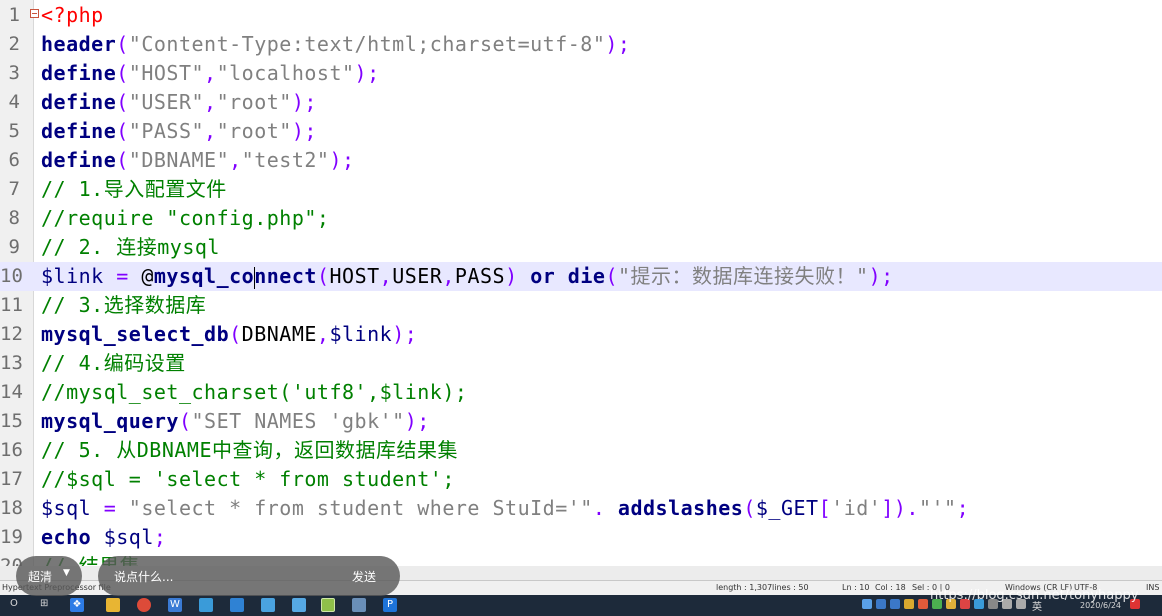  I want to click on code-token: //require "config.php";, so click(185, 218).